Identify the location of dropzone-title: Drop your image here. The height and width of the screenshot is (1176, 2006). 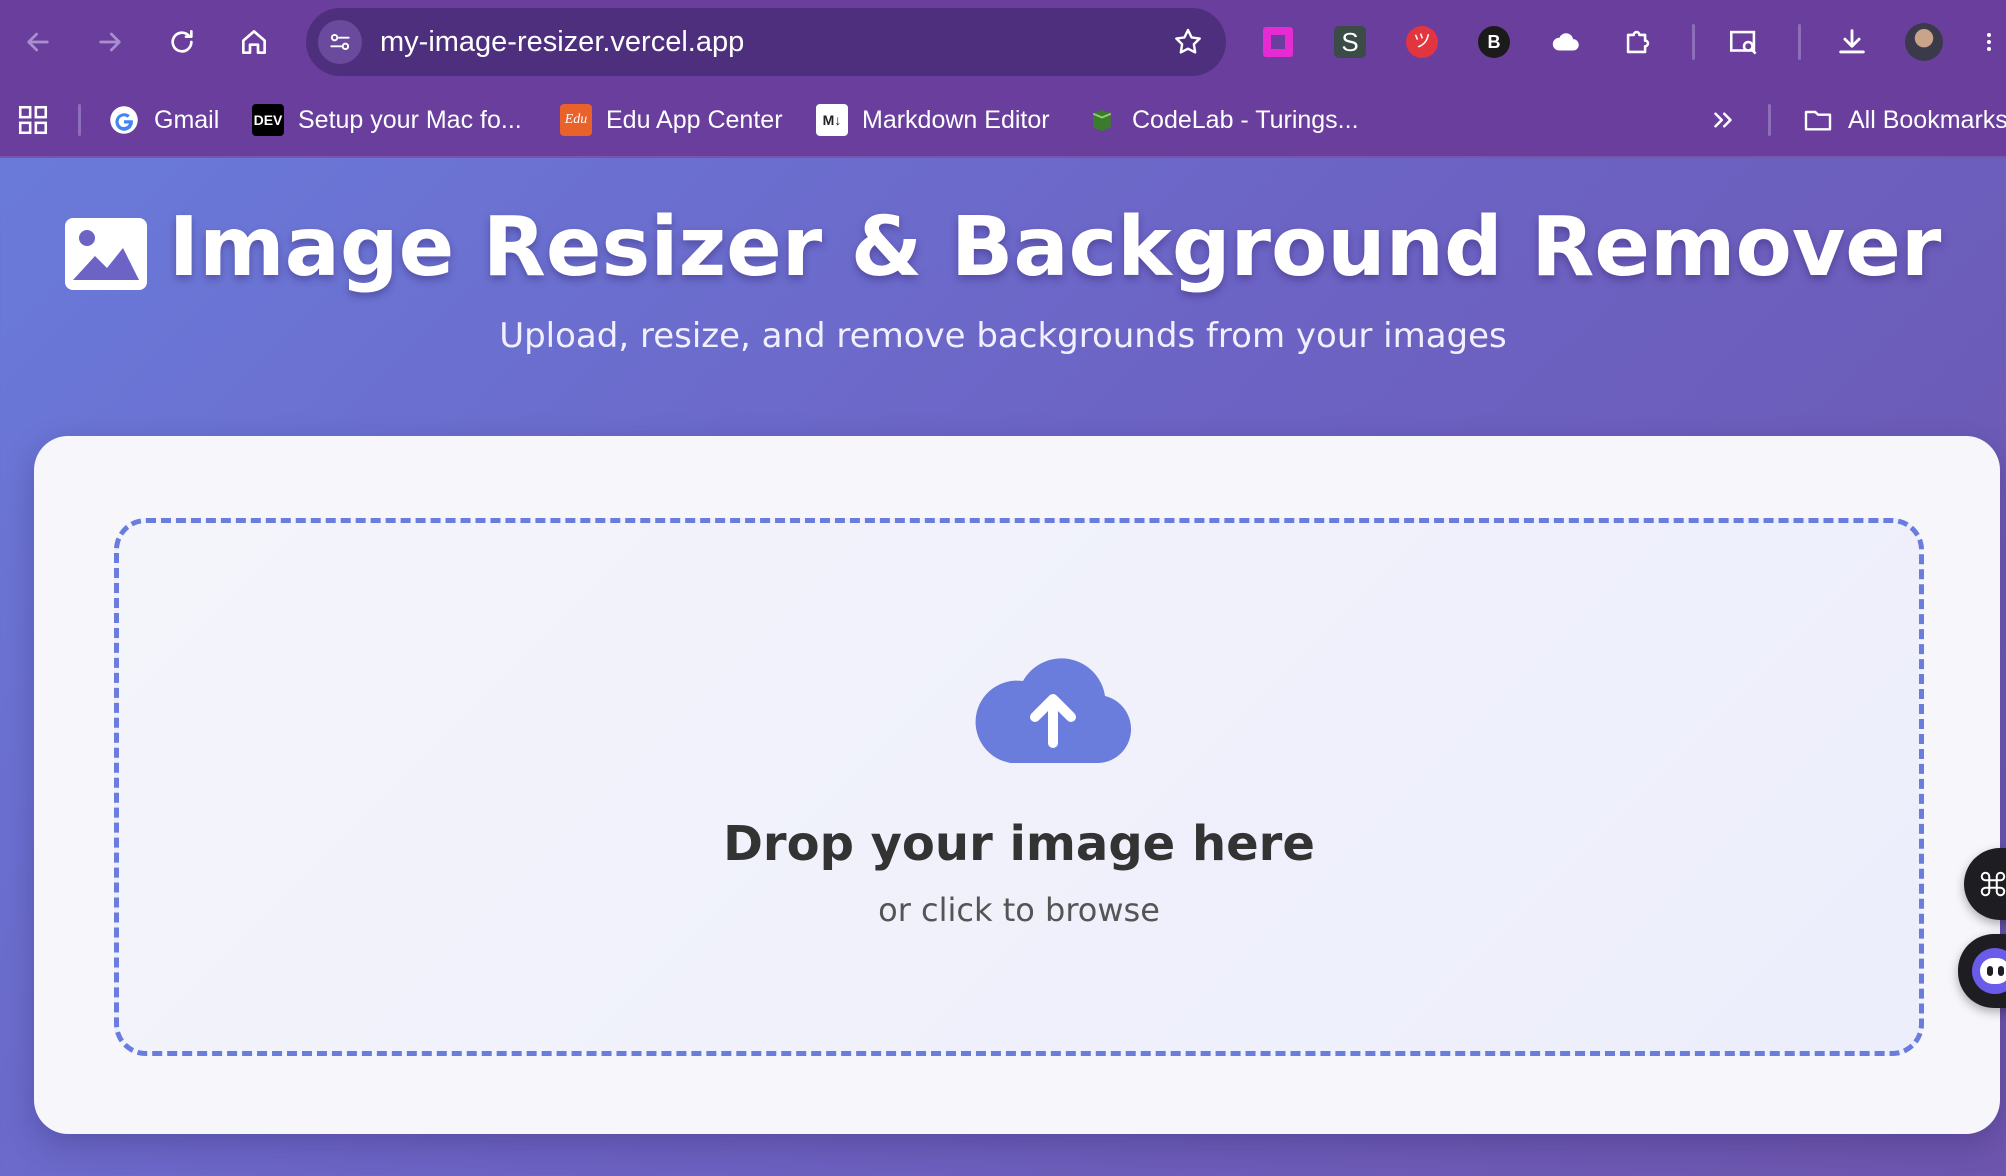
(1019, 844).